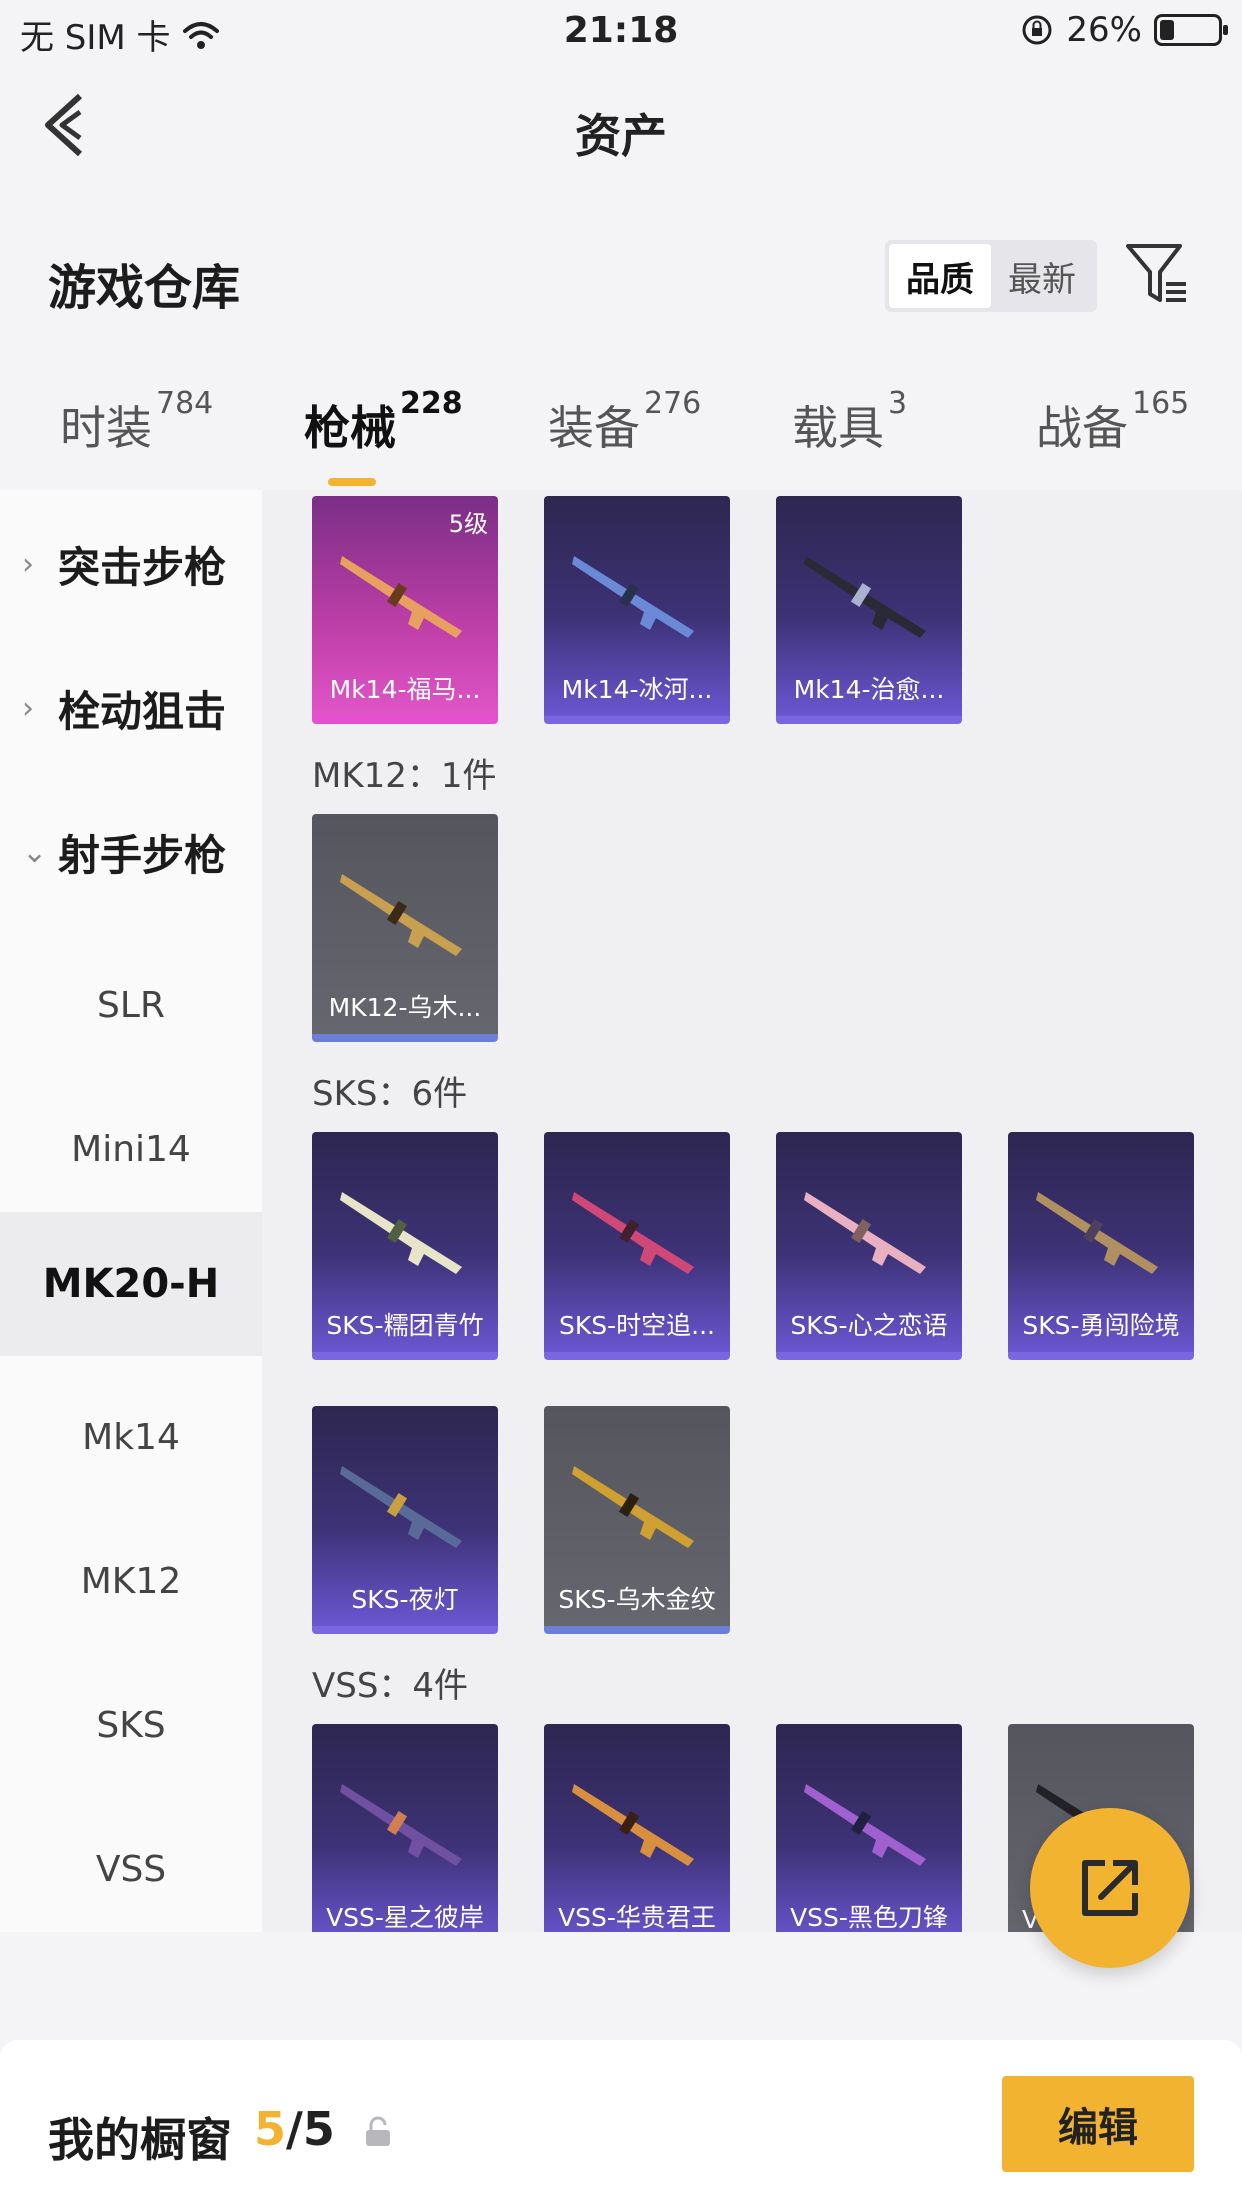 This screenshot has height=2208, width=1242. What do you see at coordinates (405, 1599) in the screenshot?
I see `weapon-card-name: SKS-夜灯` at bounding box center [405, 1599].